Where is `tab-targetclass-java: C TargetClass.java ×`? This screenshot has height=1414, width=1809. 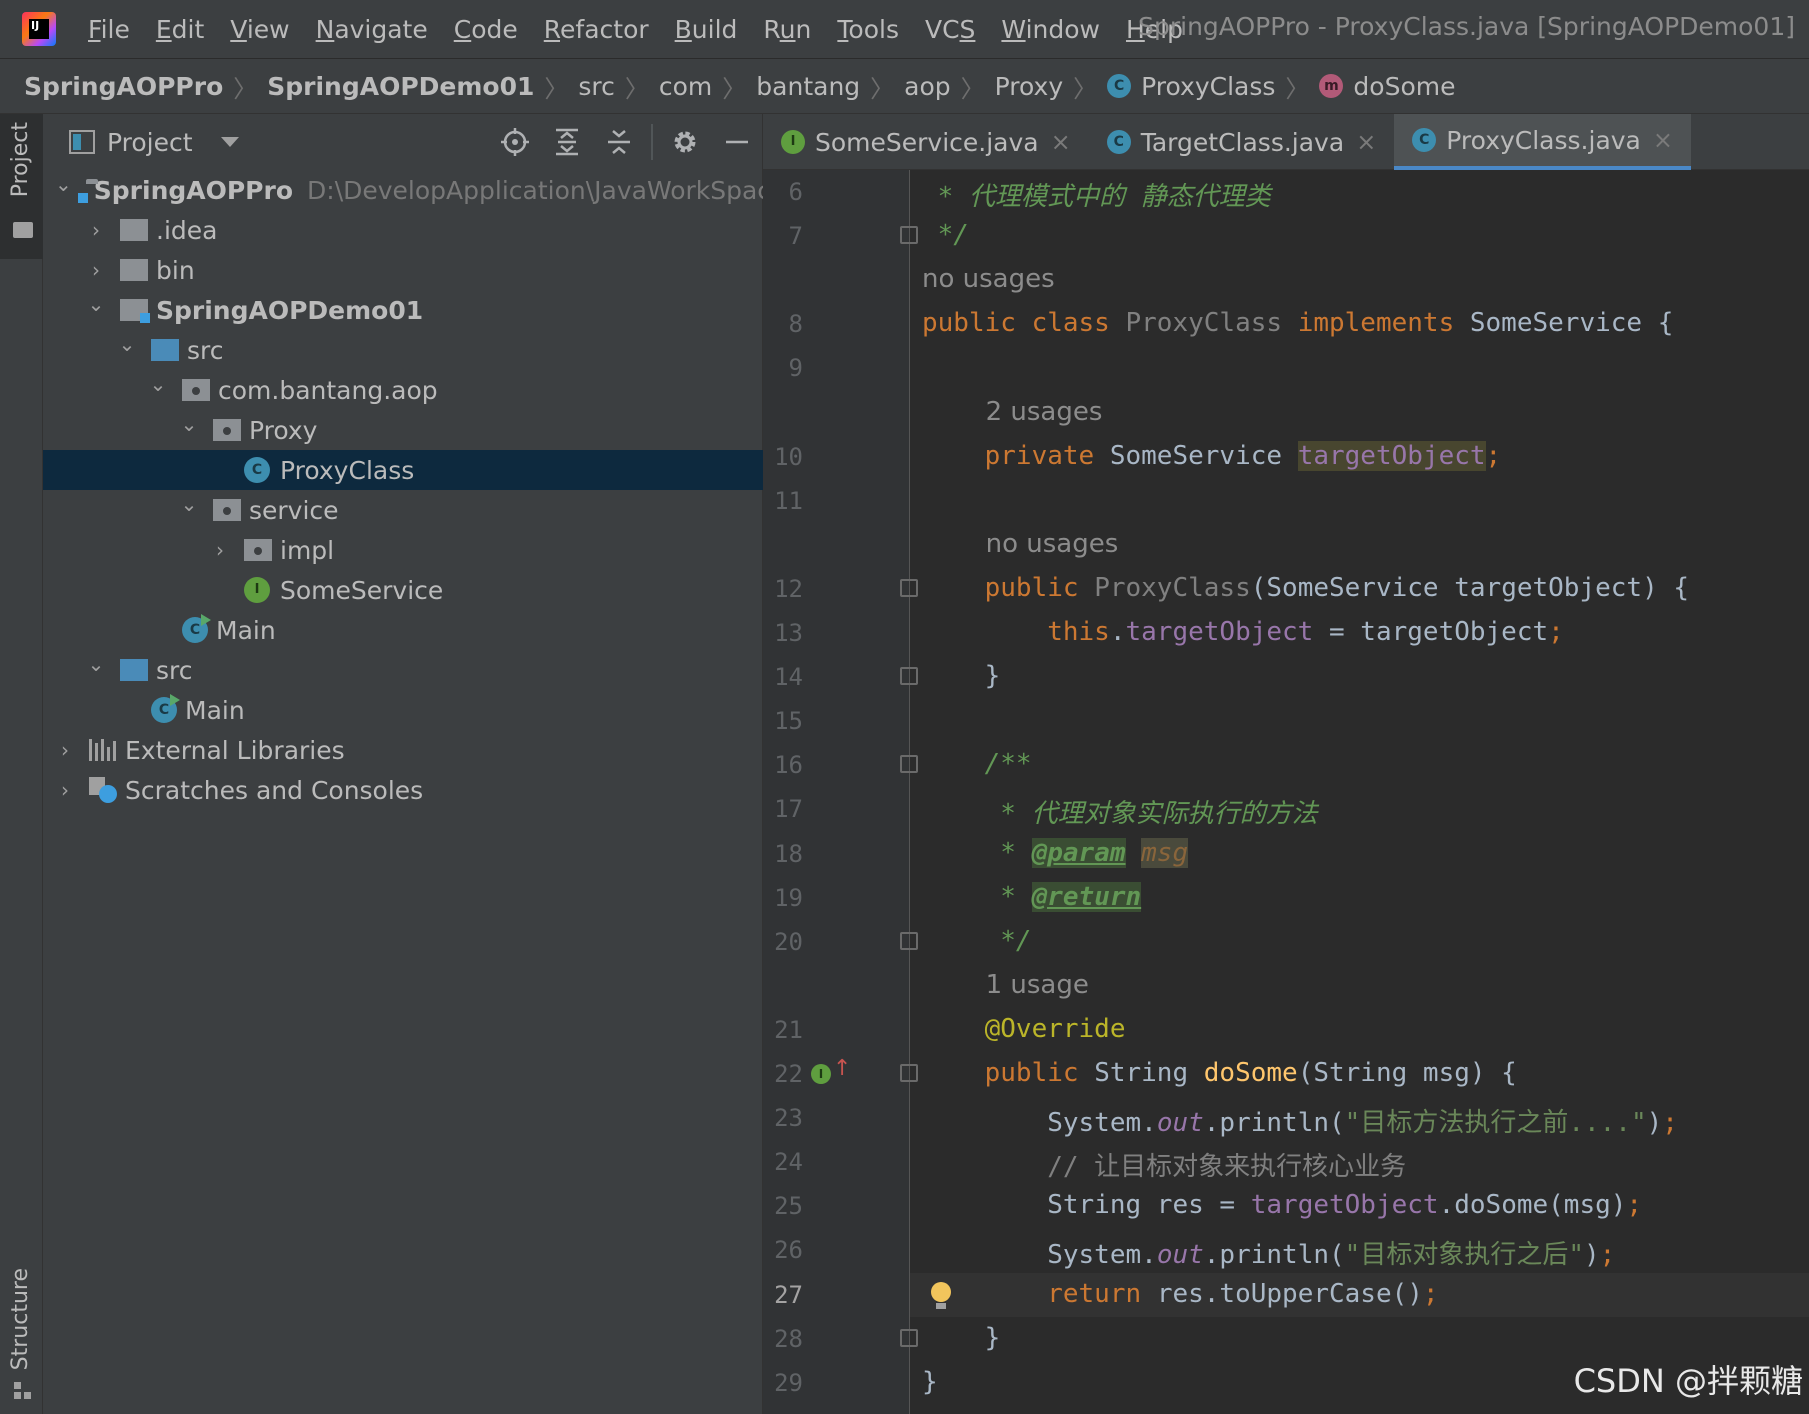 tab-targetclass-java: C TargetClass.java × is located at coordinates (1242, 142).